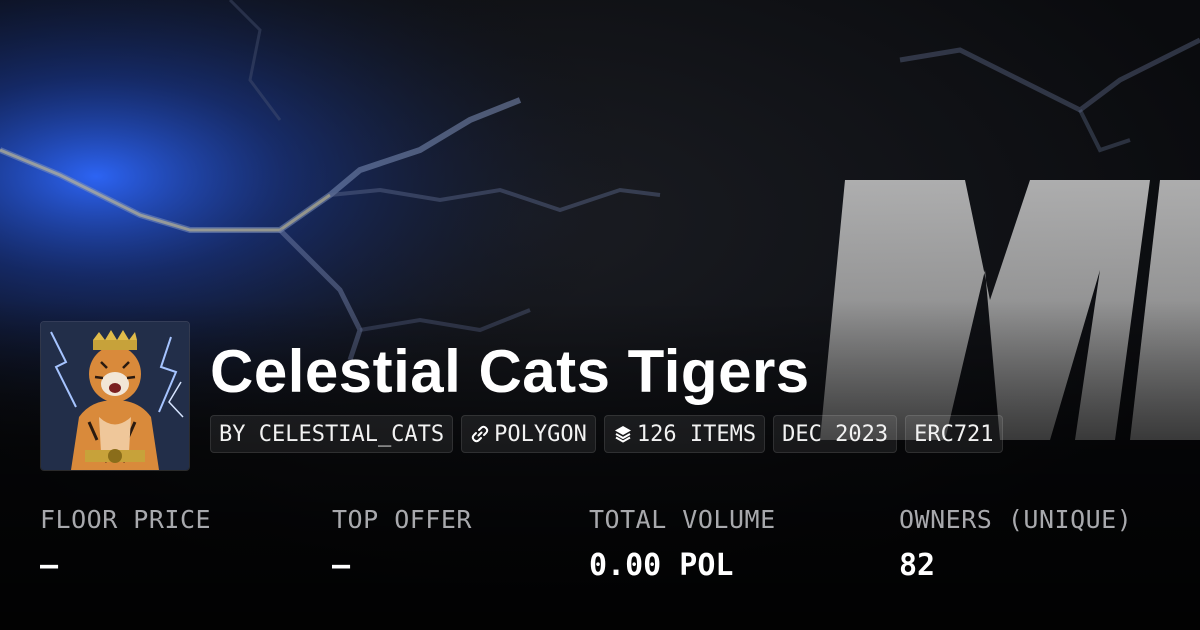 This screenshot has height=630, width=1200. I want to click on stat-owners: OWNERS (UNIQUE) 82, so click(1015, 544).